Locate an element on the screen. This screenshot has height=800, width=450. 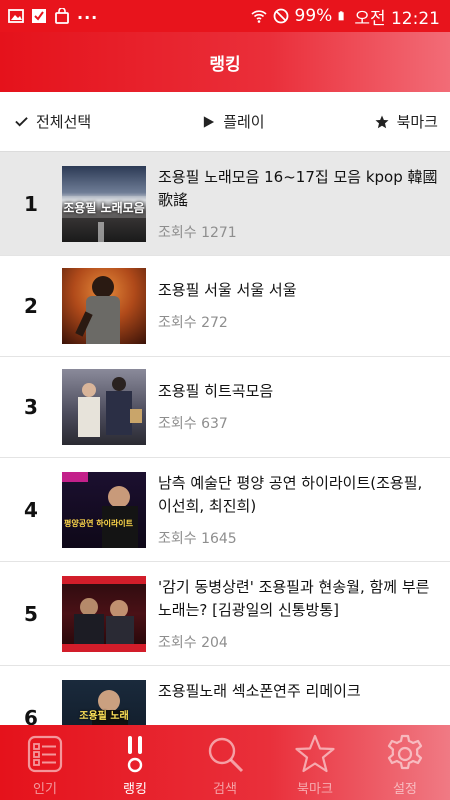
thumbnail-caption: 평양공연 하이라이트 is located at coordinates (99, 523).